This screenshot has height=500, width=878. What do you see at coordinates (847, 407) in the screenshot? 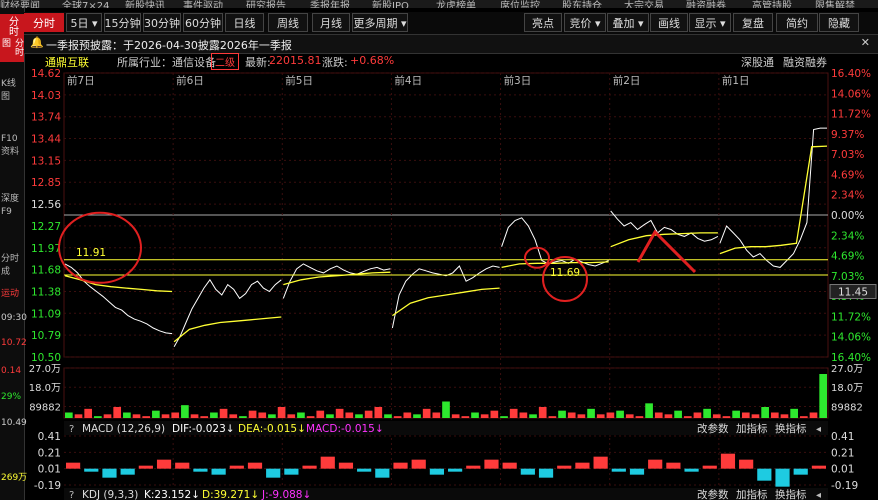
I see `volume-tick-right: 89882` at bounding box center [847, 407].